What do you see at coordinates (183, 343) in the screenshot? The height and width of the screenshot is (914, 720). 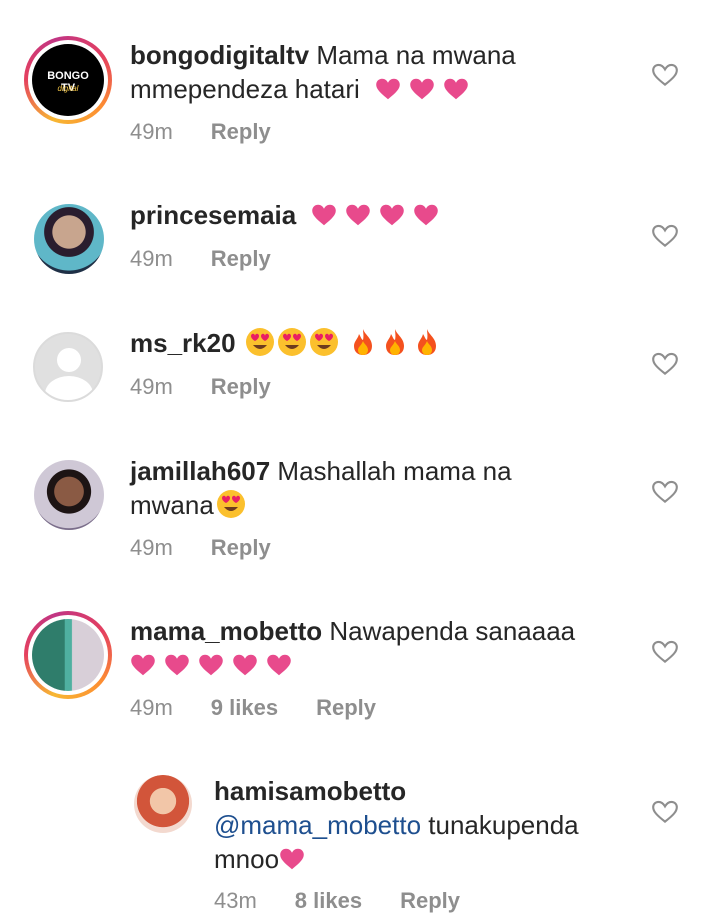 I see `username: ms_rk20` at bounding box center [183, 343].